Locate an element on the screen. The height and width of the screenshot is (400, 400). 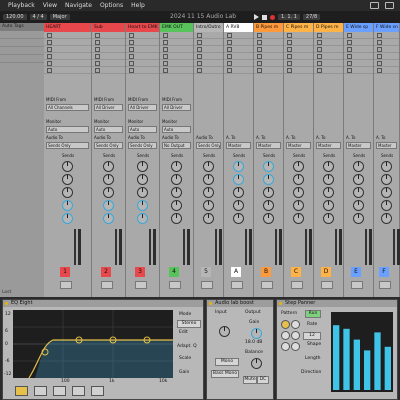
track-activator: A is located at coordinates (236, 272).